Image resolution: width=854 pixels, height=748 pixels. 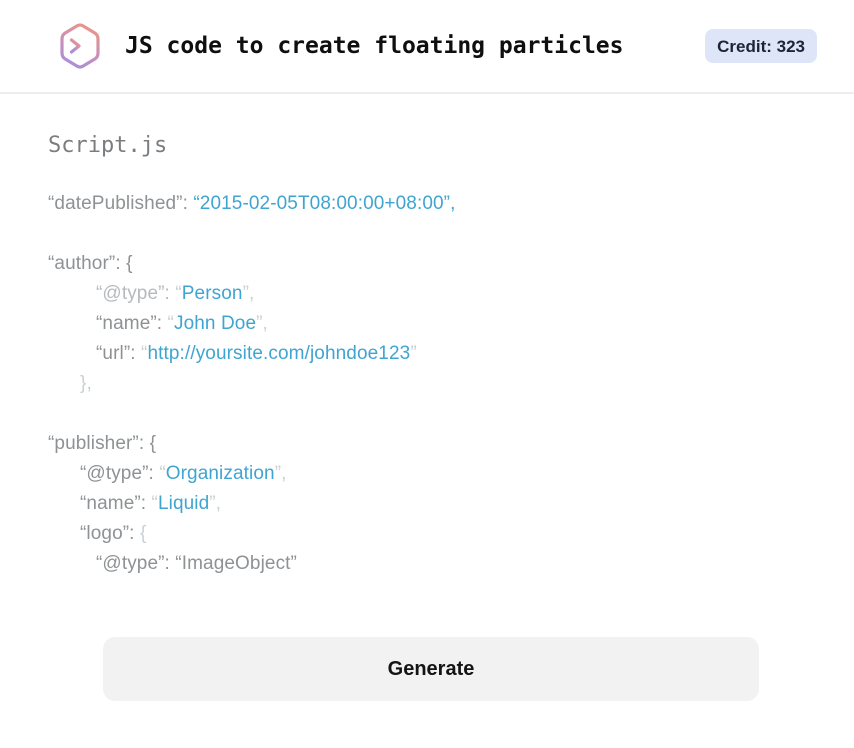 What do you see at coordinates (196, 563) in the screenshot?
I see `code-line: “@type”: “ImageObject”` at bounding box center [196, 563].